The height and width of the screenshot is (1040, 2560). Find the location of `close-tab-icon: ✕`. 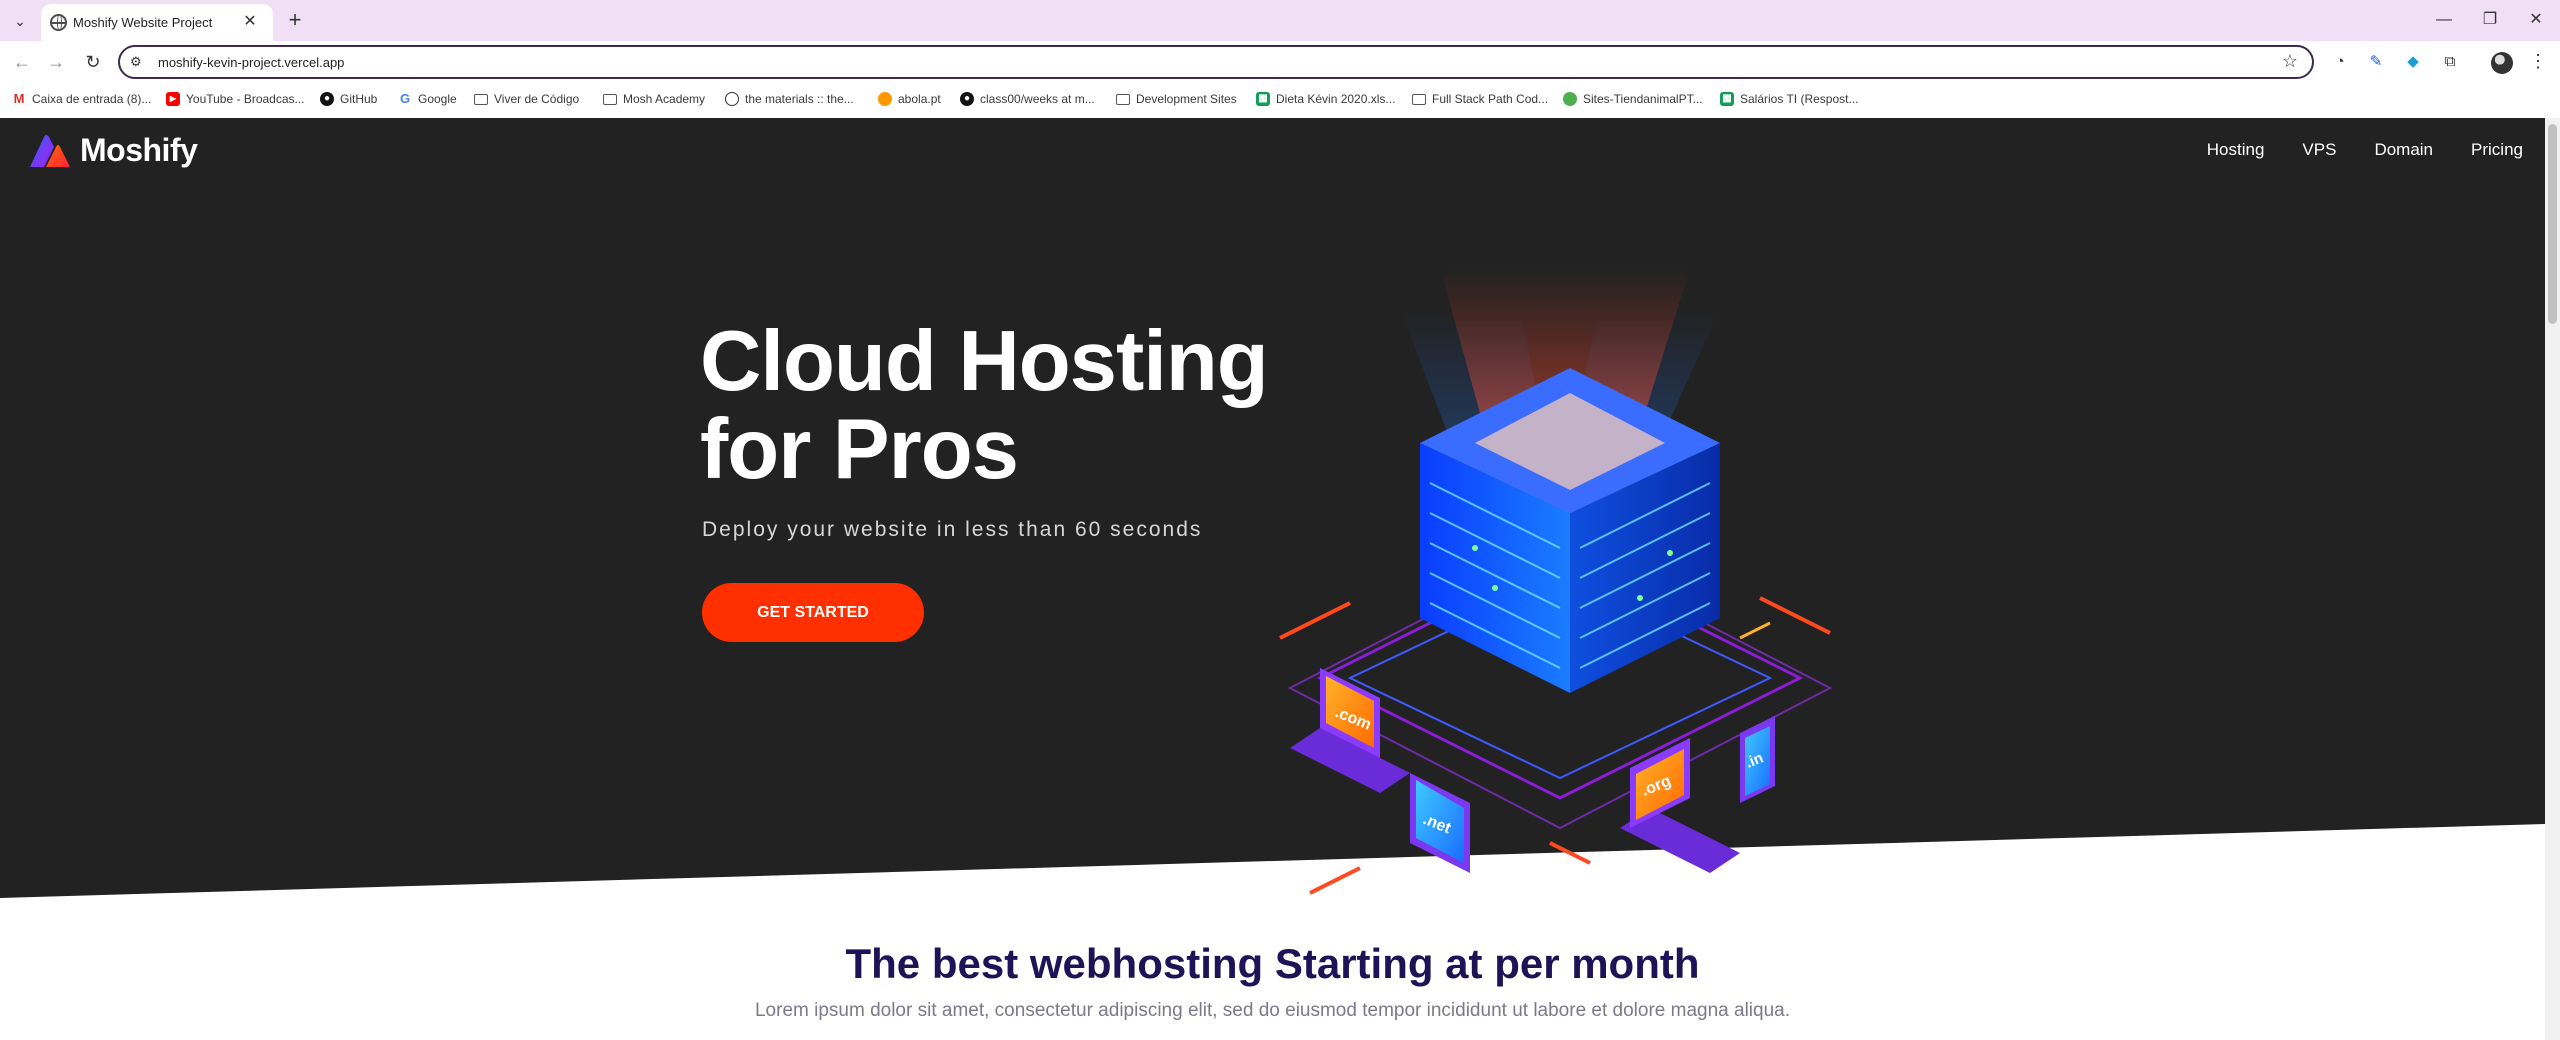

close-tab-icon: ✕ is located at coordinates (250, 22).